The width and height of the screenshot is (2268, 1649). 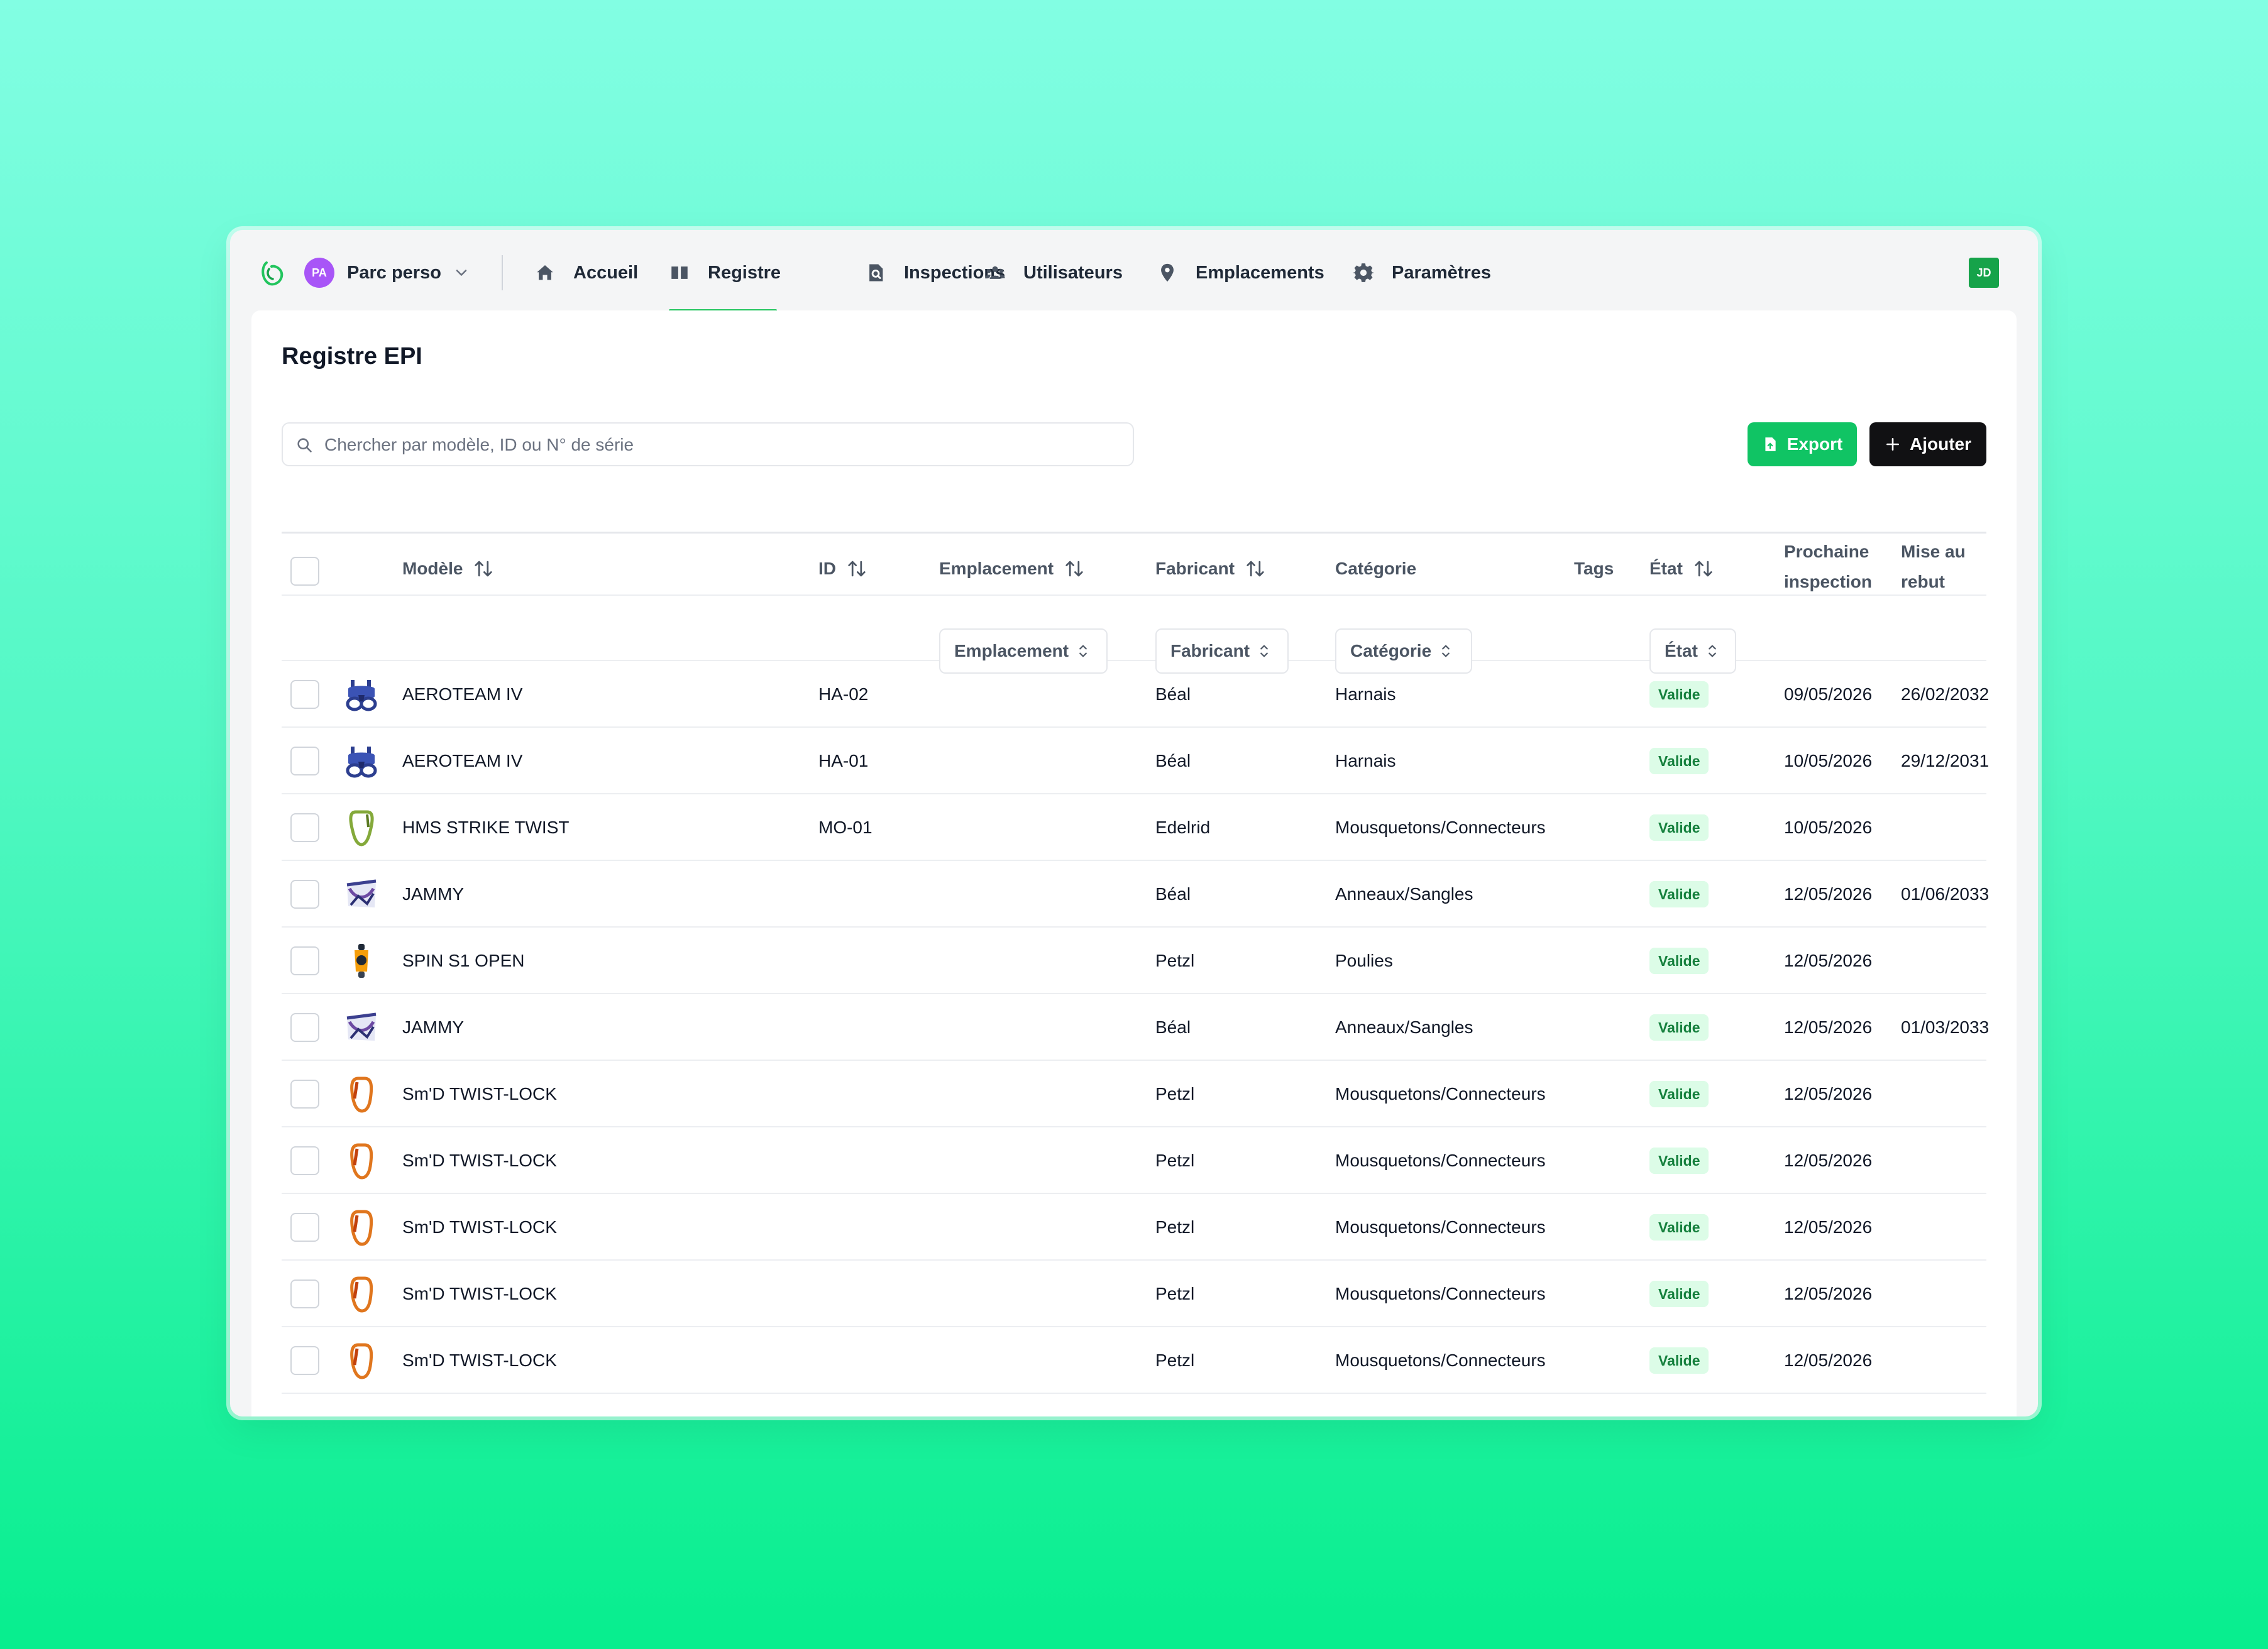 I want to click on org-switcher-name: Parc perso, so click(x=394, y=272).